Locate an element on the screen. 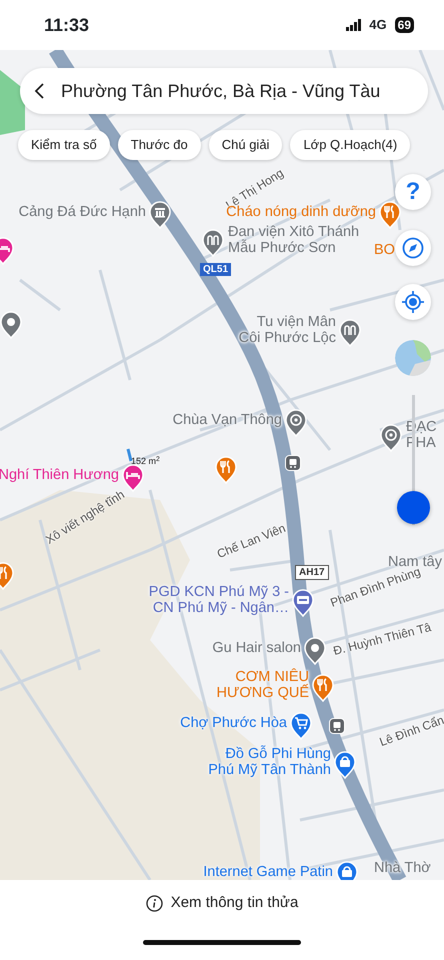  back-icon is located at coordinates (39, 91).